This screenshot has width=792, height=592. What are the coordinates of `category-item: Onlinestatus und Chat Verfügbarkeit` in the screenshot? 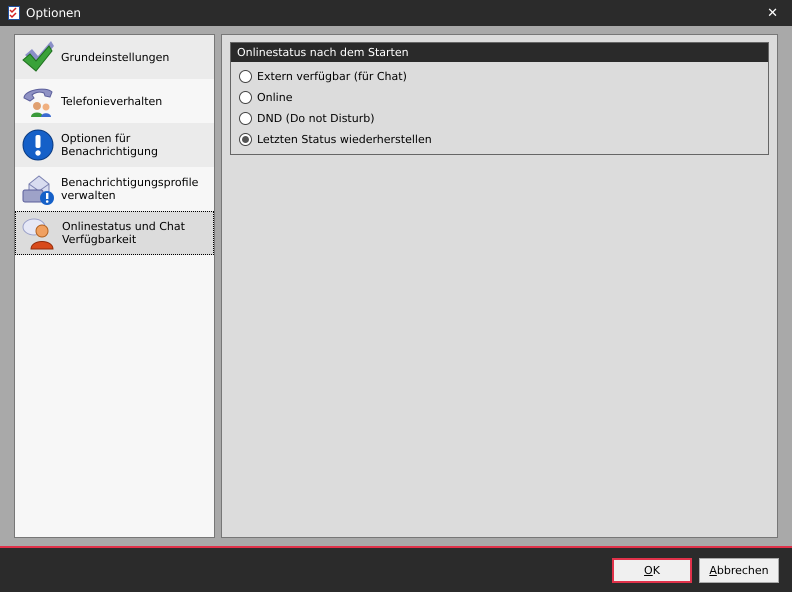 It's located at (114, 233).